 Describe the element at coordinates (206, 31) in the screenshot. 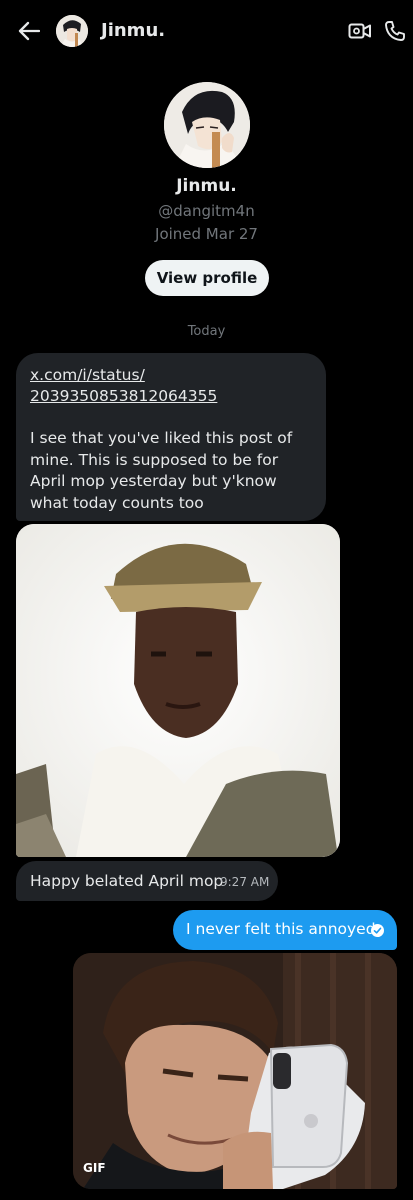

I see `top-bar: Jinmu.` at that location.